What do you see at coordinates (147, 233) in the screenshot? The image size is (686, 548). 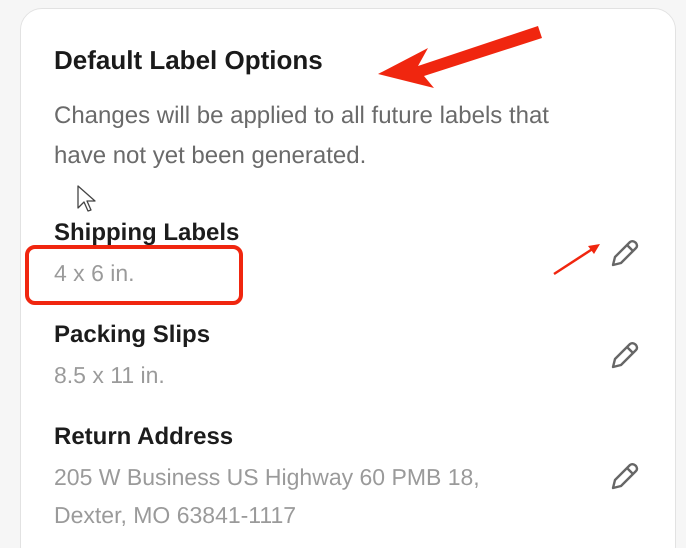 I see `option-title: Shipping Labels` at bounding box center [147, 233].